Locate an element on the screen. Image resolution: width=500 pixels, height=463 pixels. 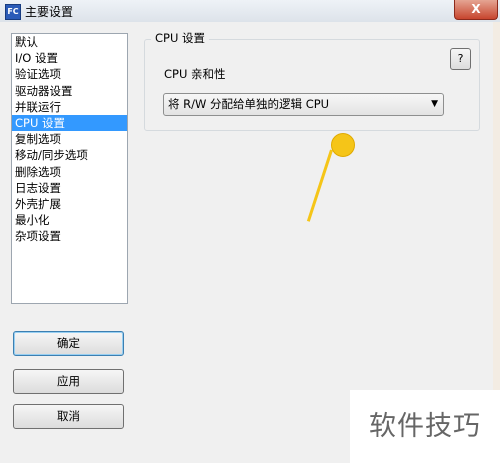
close-button: X is located at coordinates (476, 10).